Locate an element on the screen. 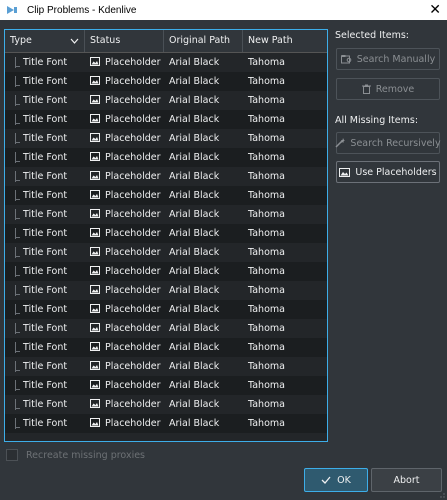 This screenshot has height=500, width=447. abort-button: Abort is located at coordinates (406, 480).